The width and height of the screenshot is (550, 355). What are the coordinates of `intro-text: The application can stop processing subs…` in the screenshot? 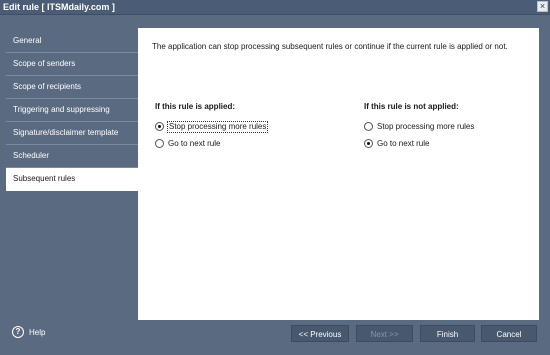 It's located at (330, 46).